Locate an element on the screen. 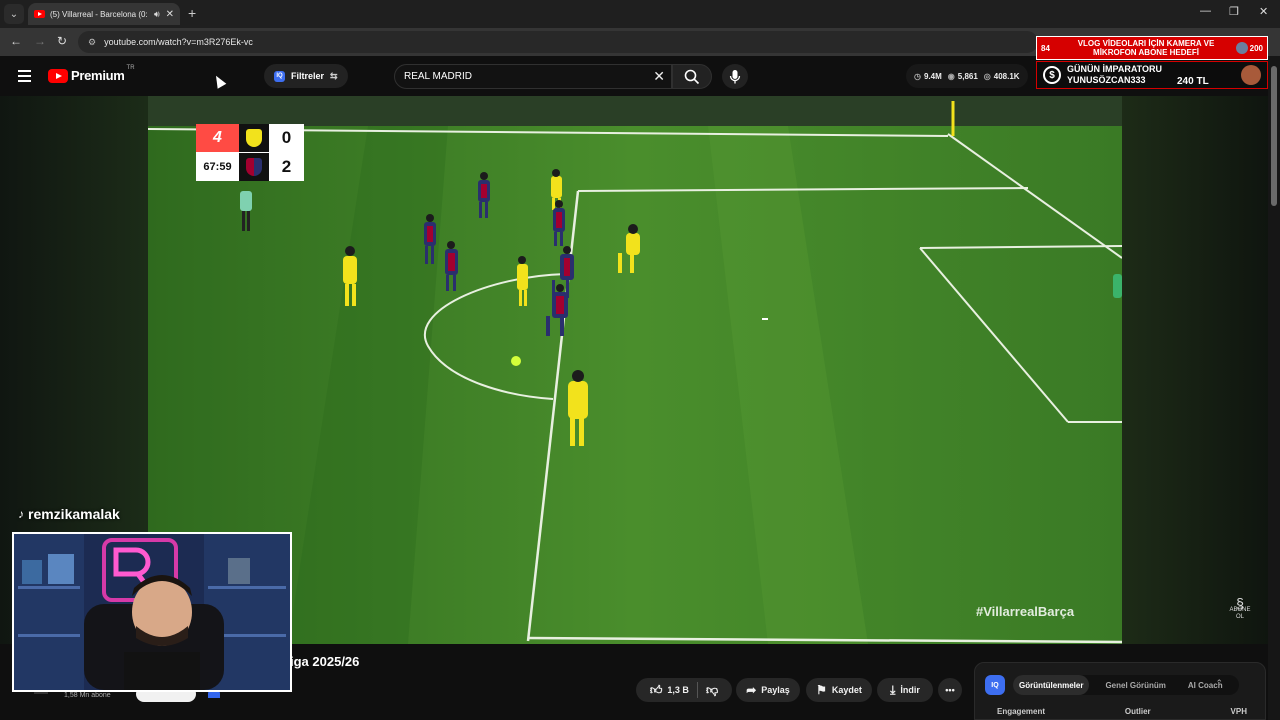 The height and width of the screenshot is (720, 1280). search-input: REAL MADRID ✕ is located at coordinates (533, 76).